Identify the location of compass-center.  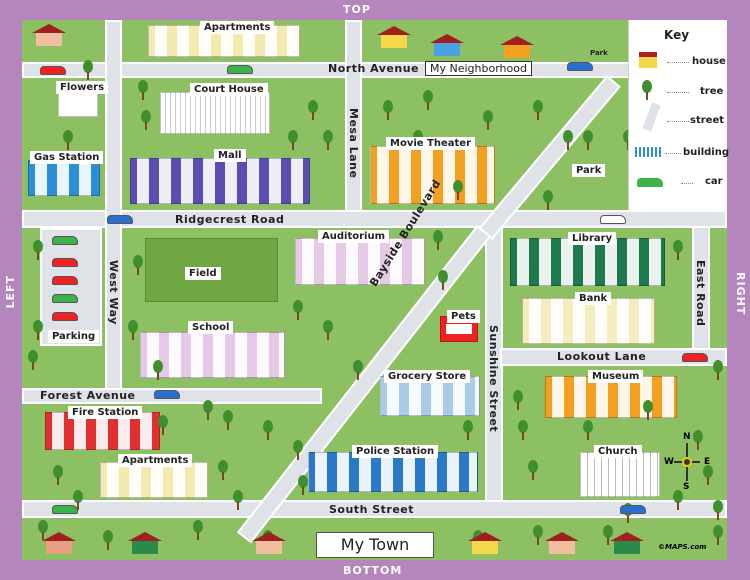
(687, 462).